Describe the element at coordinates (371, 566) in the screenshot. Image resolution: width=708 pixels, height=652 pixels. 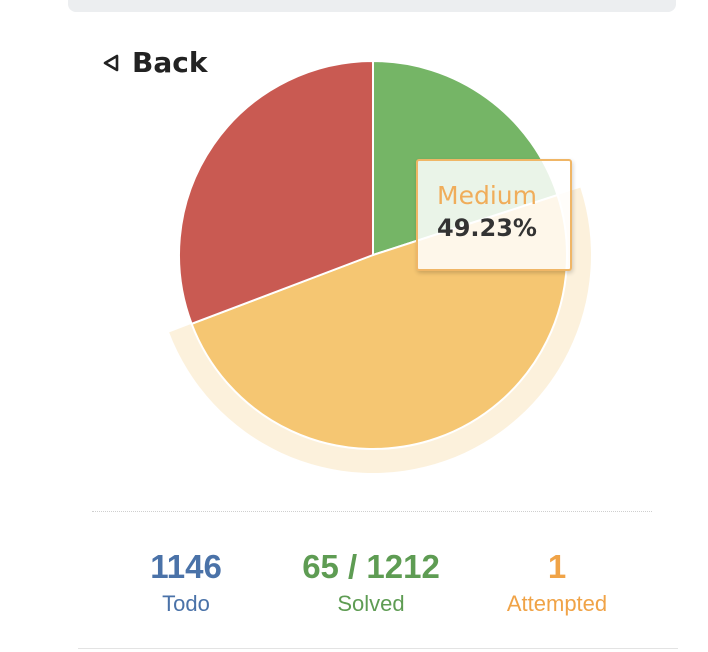
I see `solved-count: 65 / 1212` at that location.